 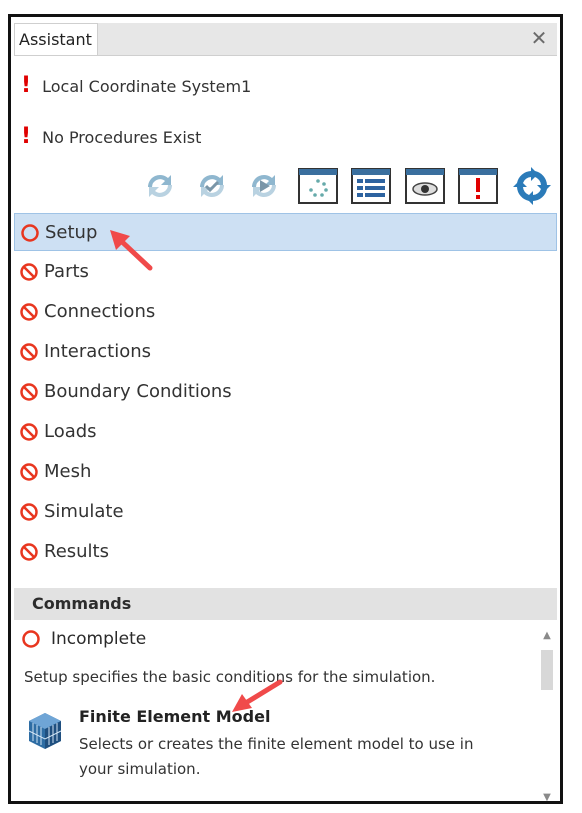 What do you see at coordinates (160, 186) in the screenshot?
I see `refresh-icon` at bounding box center [160, 186].